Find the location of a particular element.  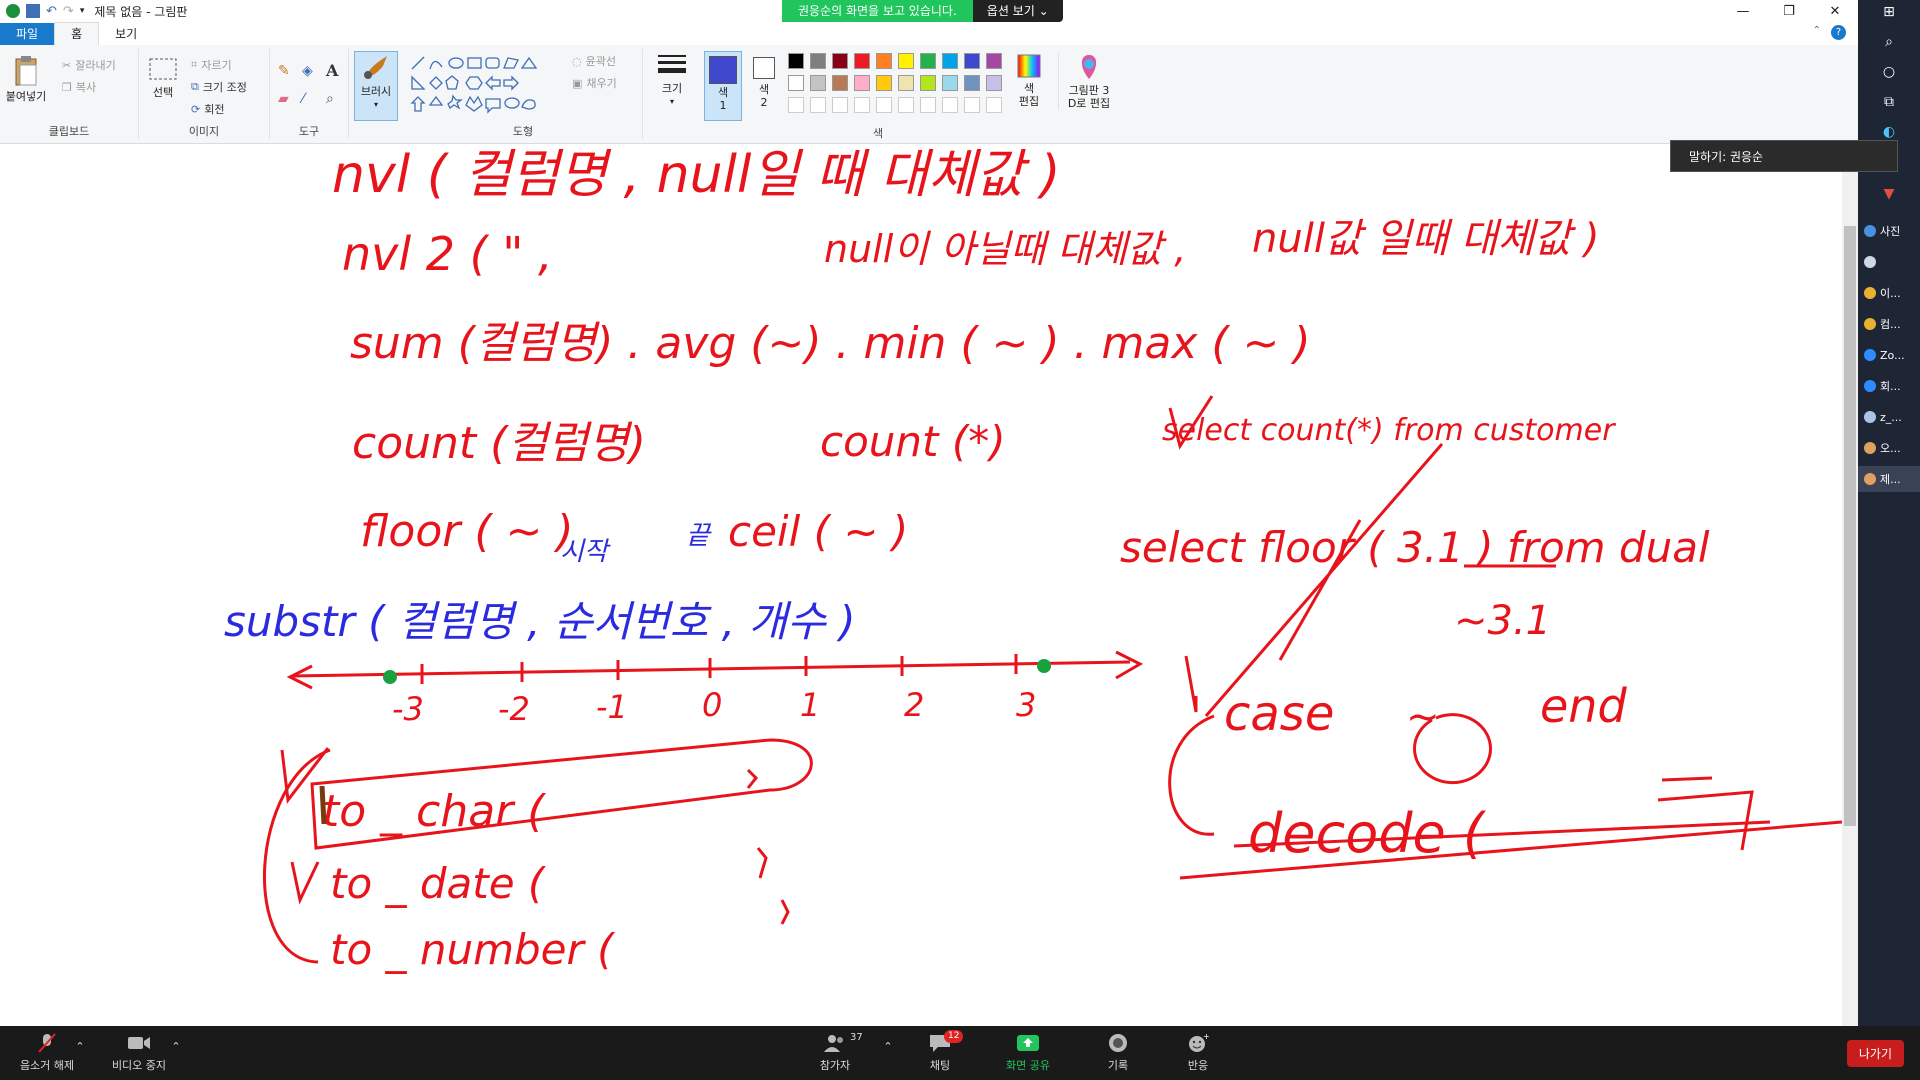

stop-video-button: 비디오 중지 is located at coordinates (139, 1052).